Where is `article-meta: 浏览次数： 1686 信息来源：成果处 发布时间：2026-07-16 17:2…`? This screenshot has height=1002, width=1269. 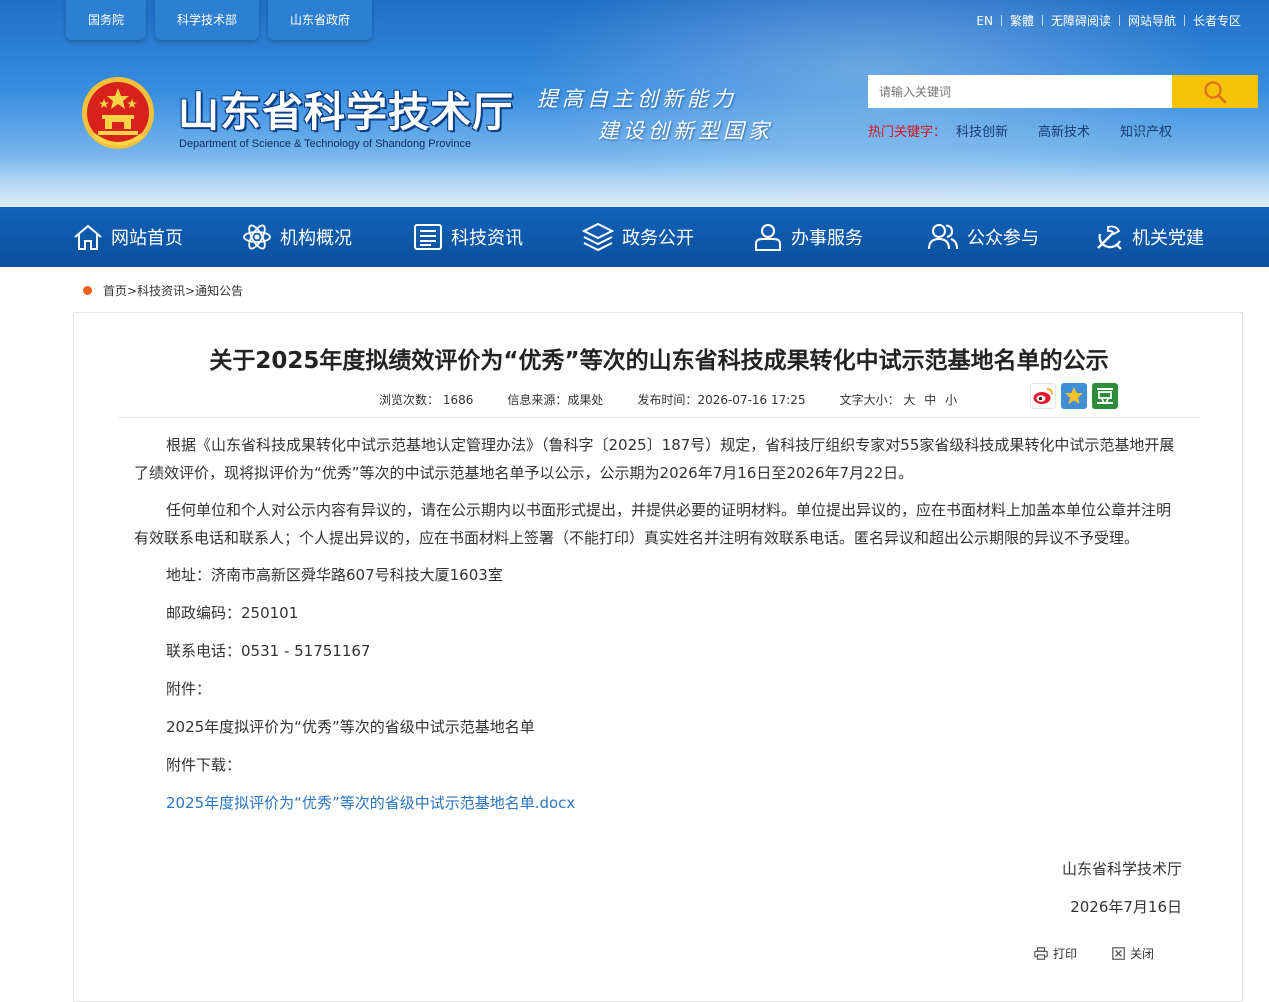
article-meta: 浏览次数： 1686 信息来源：成果处 发布时间：2026-07-16 17:2… is located at coordinates (670, 399).